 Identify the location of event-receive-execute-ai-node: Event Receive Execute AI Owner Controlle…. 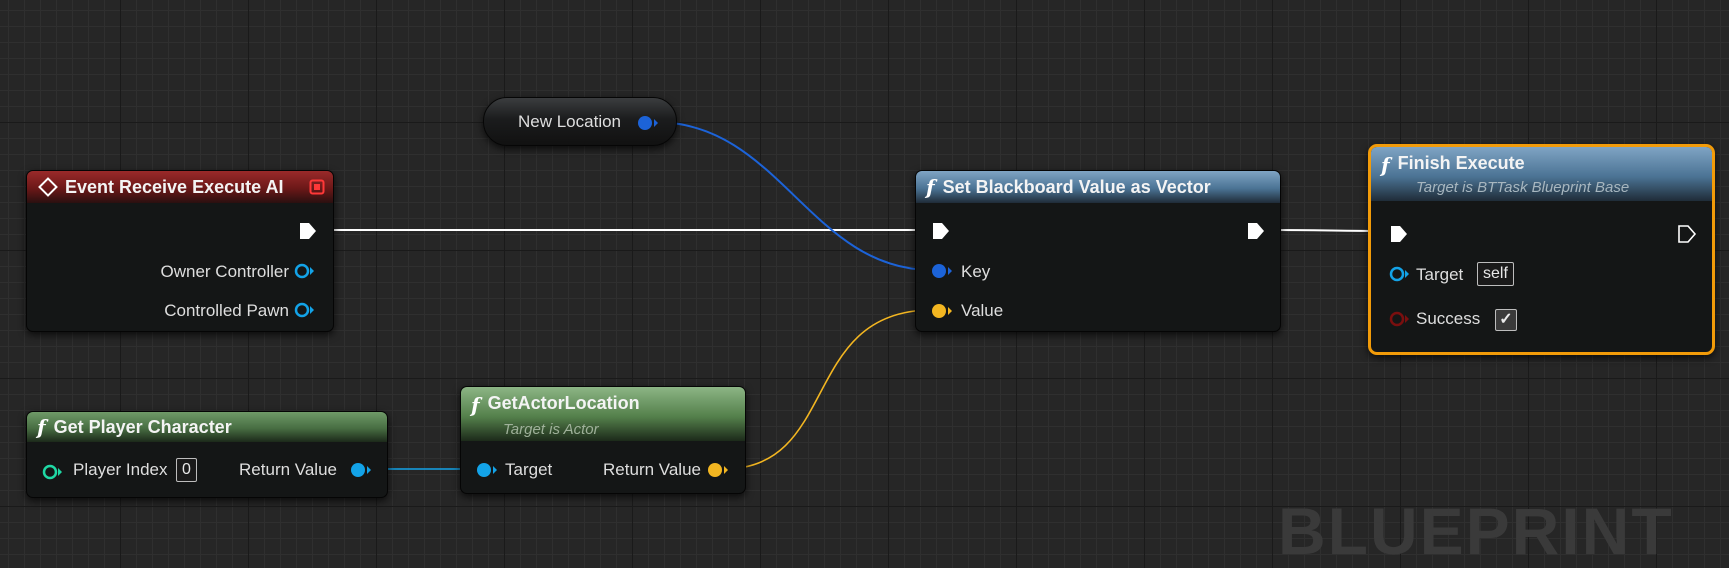
(180, 251).